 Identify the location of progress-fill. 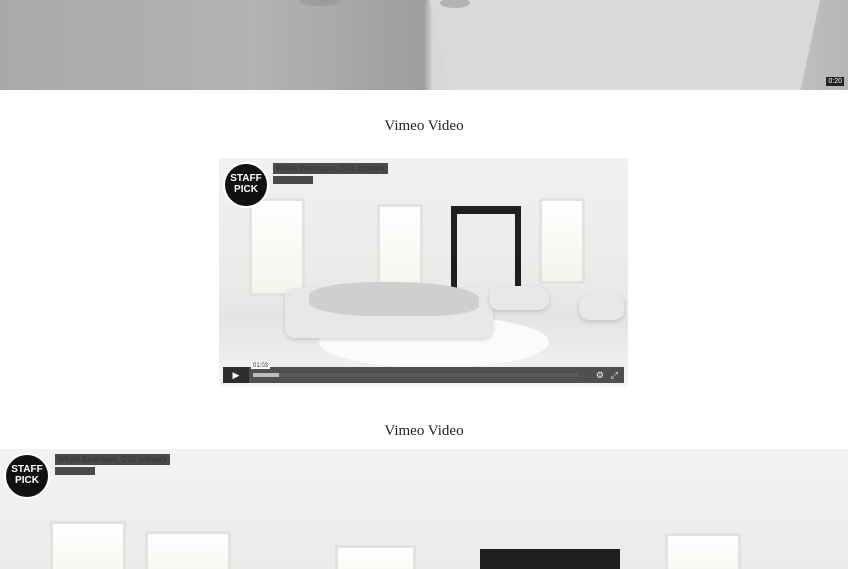
(266, 375).